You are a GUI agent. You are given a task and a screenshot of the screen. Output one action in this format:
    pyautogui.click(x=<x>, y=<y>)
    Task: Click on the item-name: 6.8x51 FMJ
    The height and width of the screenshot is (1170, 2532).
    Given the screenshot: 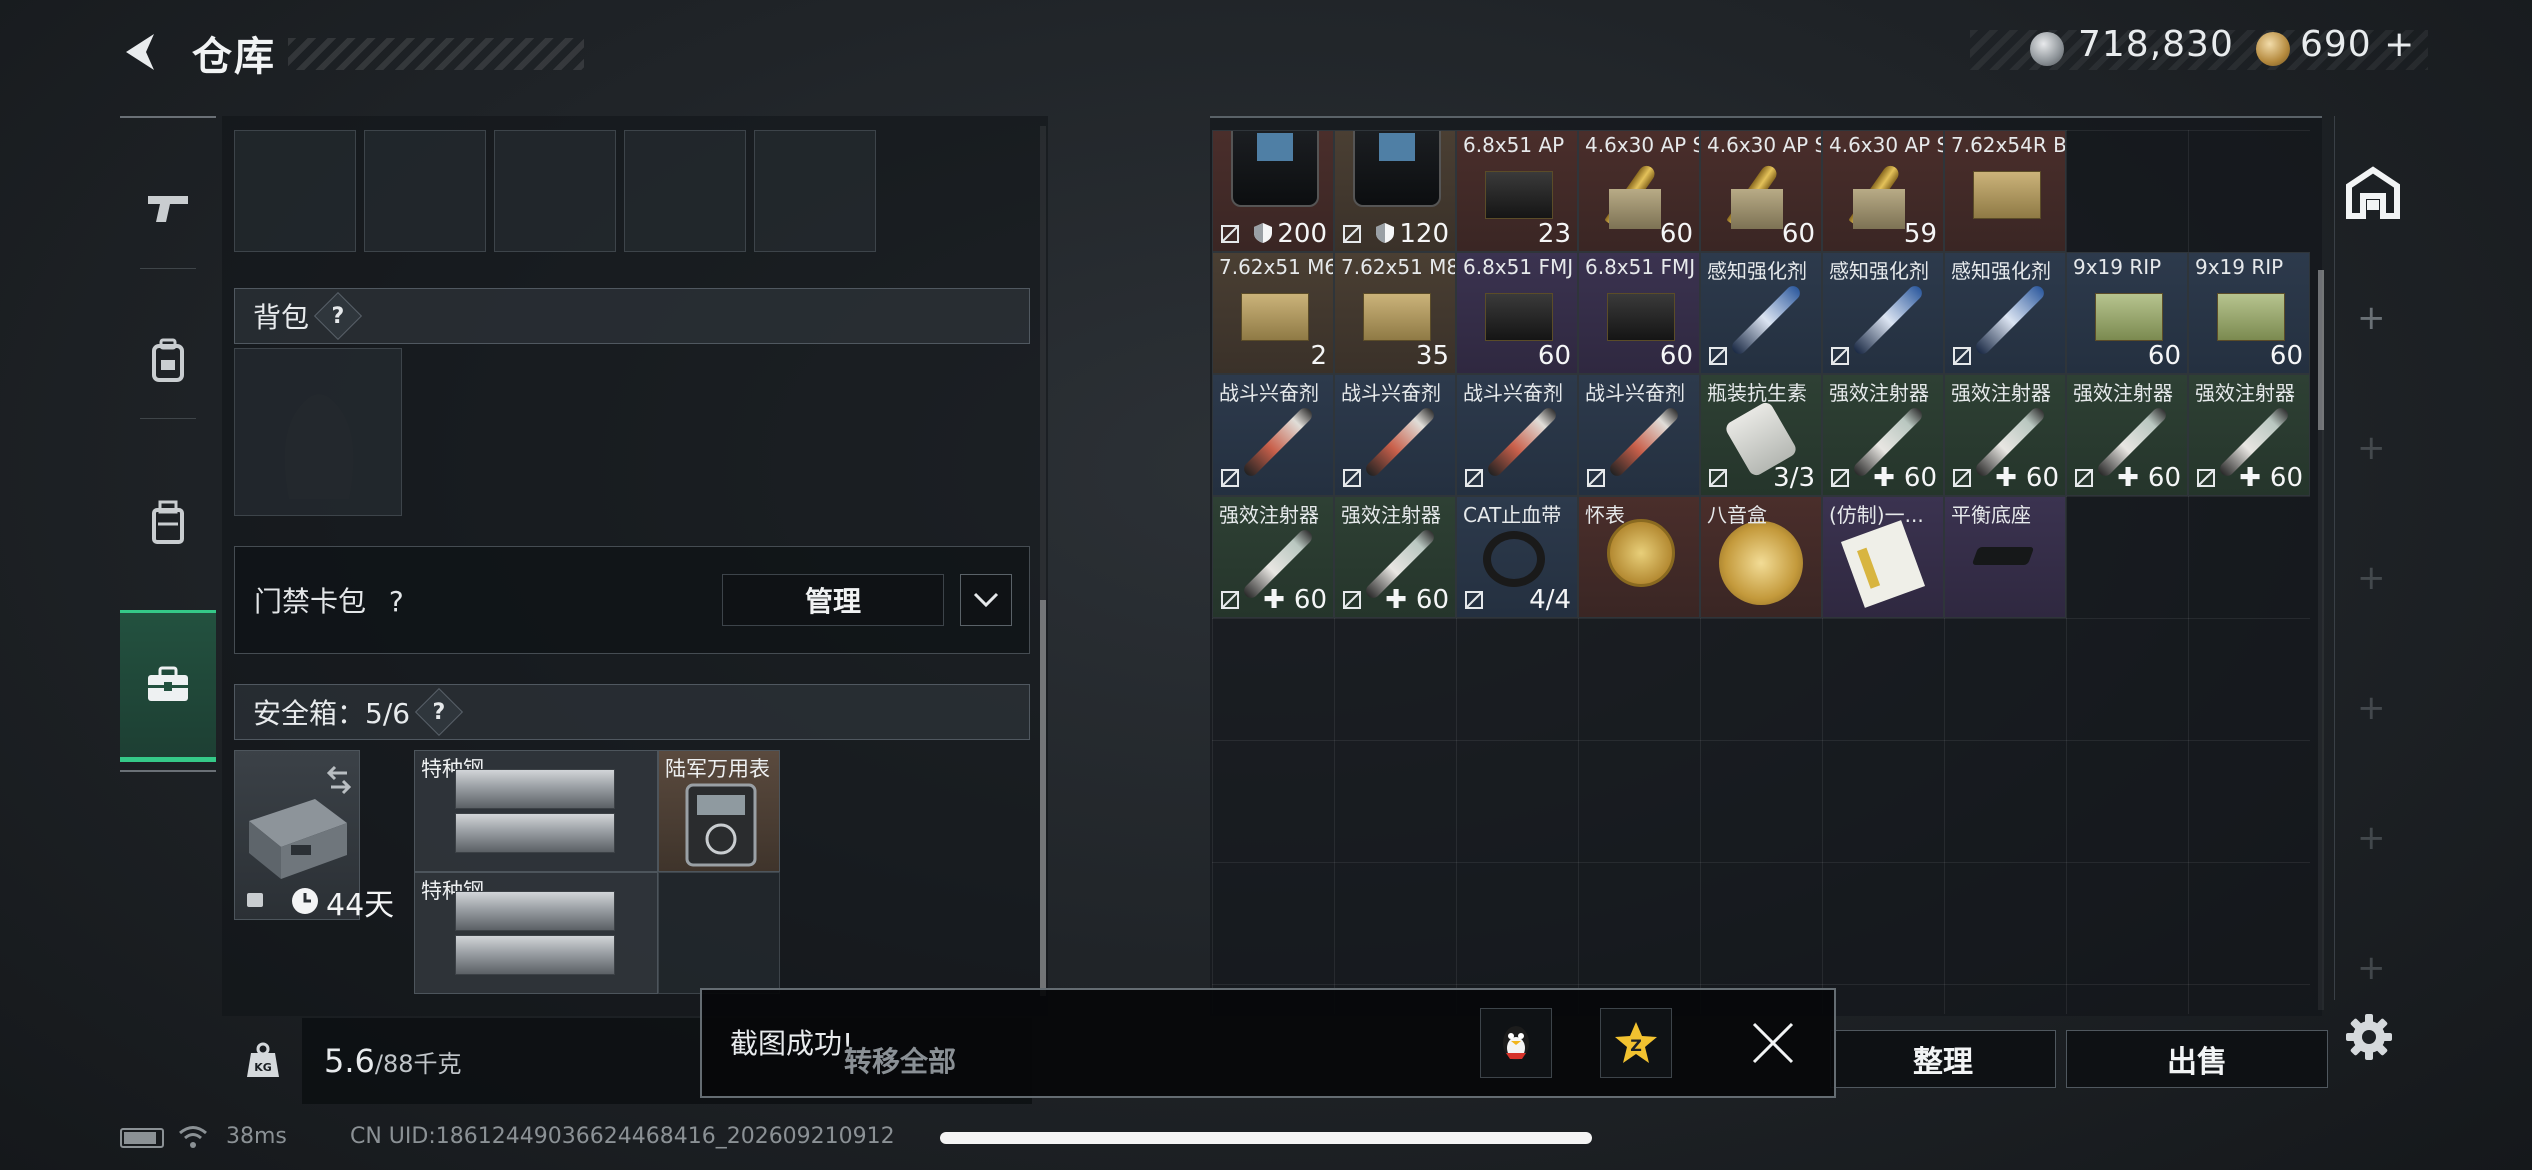 What is the action you would take?
    pyautogui.click(x=1518, y=267)
    